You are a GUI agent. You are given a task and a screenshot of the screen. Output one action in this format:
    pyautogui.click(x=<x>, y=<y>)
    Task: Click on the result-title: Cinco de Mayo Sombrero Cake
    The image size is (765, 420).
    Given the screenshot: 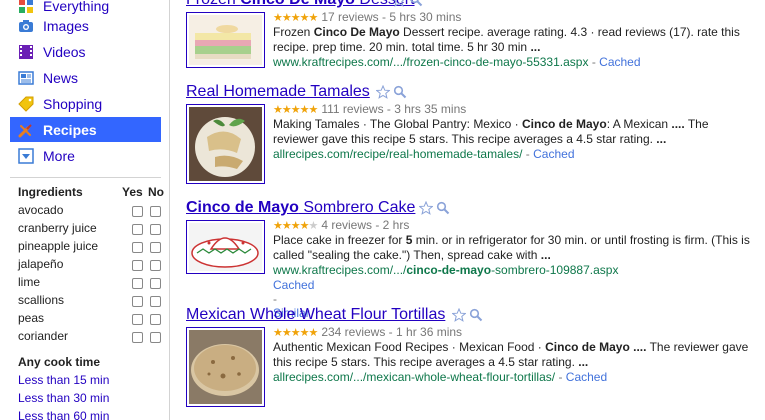 What is the action you would take?
    pyautogui.click(x=300, y=208)
    